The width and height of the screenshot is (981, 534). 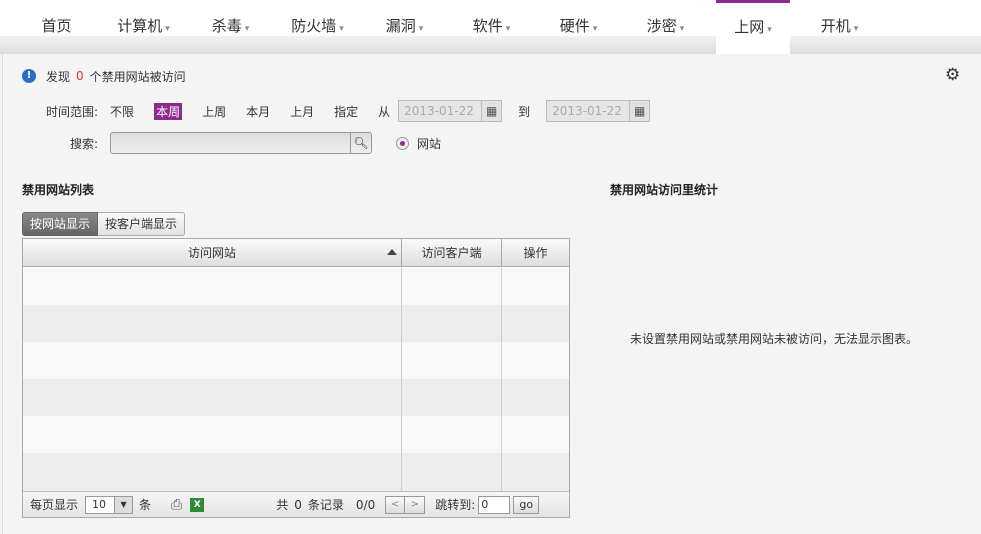 I want to click on grid-header: 访问网站 访问客户端 操作, so click(x=296, y=253).